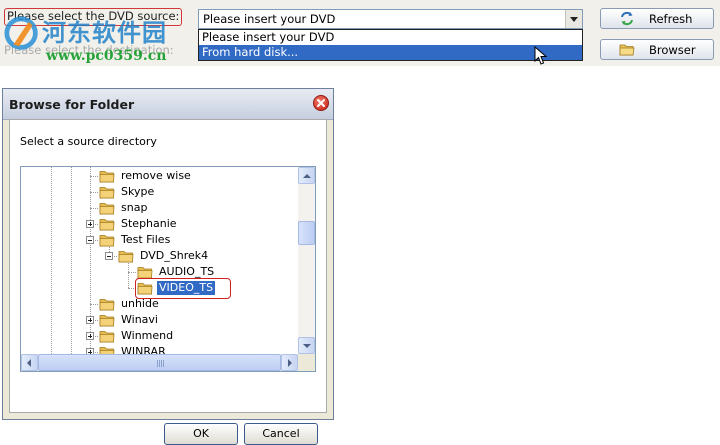 This screenshot has width=720, height=445. What do you see at coordinates (306, 233) in the screenshot?
I see `vertical-scroll-thumb` at bounding box center [306, 233].